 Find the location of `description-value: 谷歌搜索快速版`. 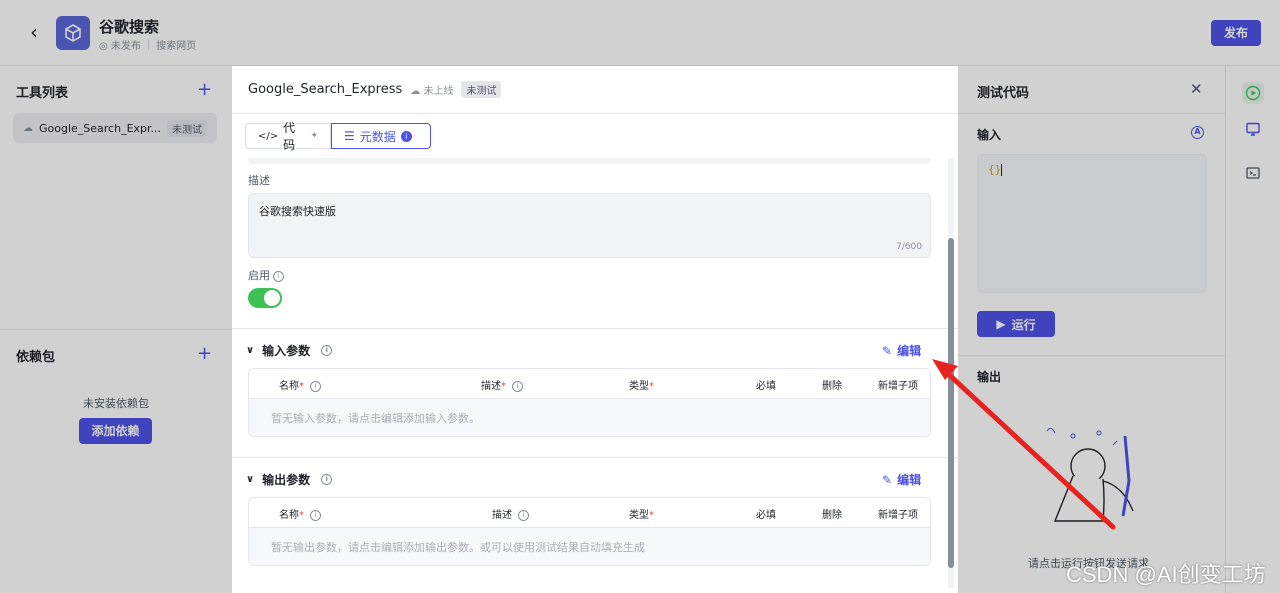

description-value: 谷歌搜索快速版 is located at coordinates (297, 211).